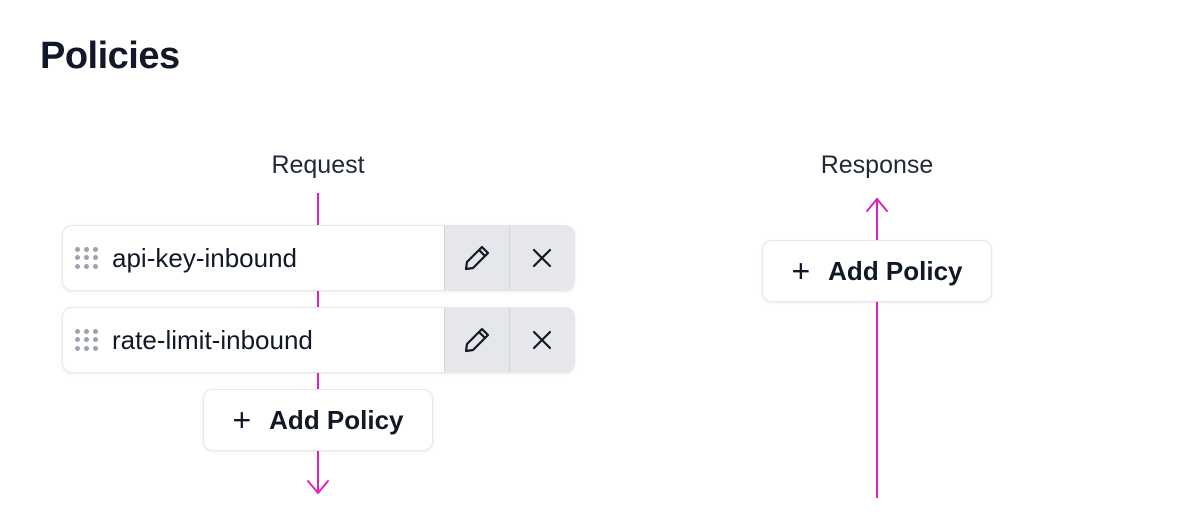 The height and width of the screenshot is (526, 1200). Describe the element at coordinates (318, 165) in the screenshot. I see `request-column-label: Request` at that location.